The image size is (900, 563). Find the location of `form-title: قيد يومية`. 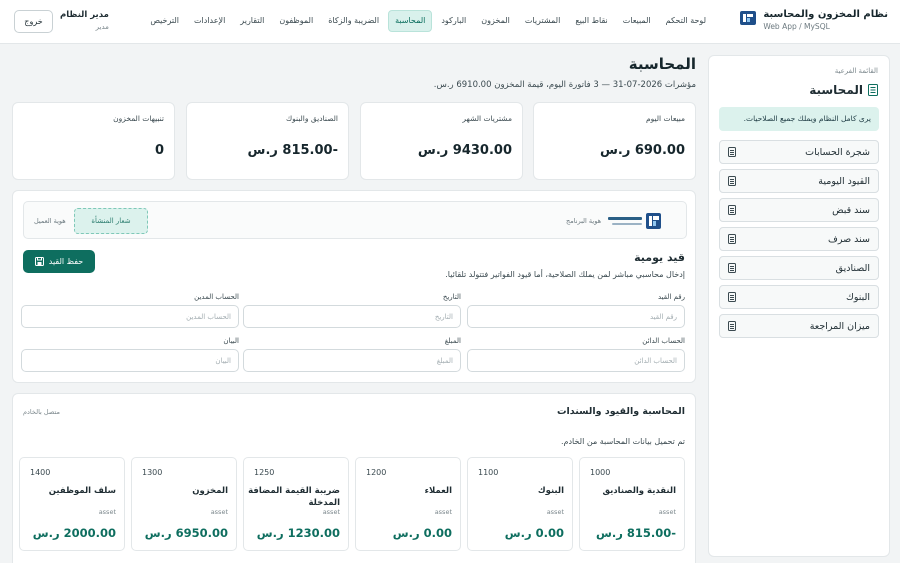

form-title: قيد يومية is located at coordinates (659, 257).